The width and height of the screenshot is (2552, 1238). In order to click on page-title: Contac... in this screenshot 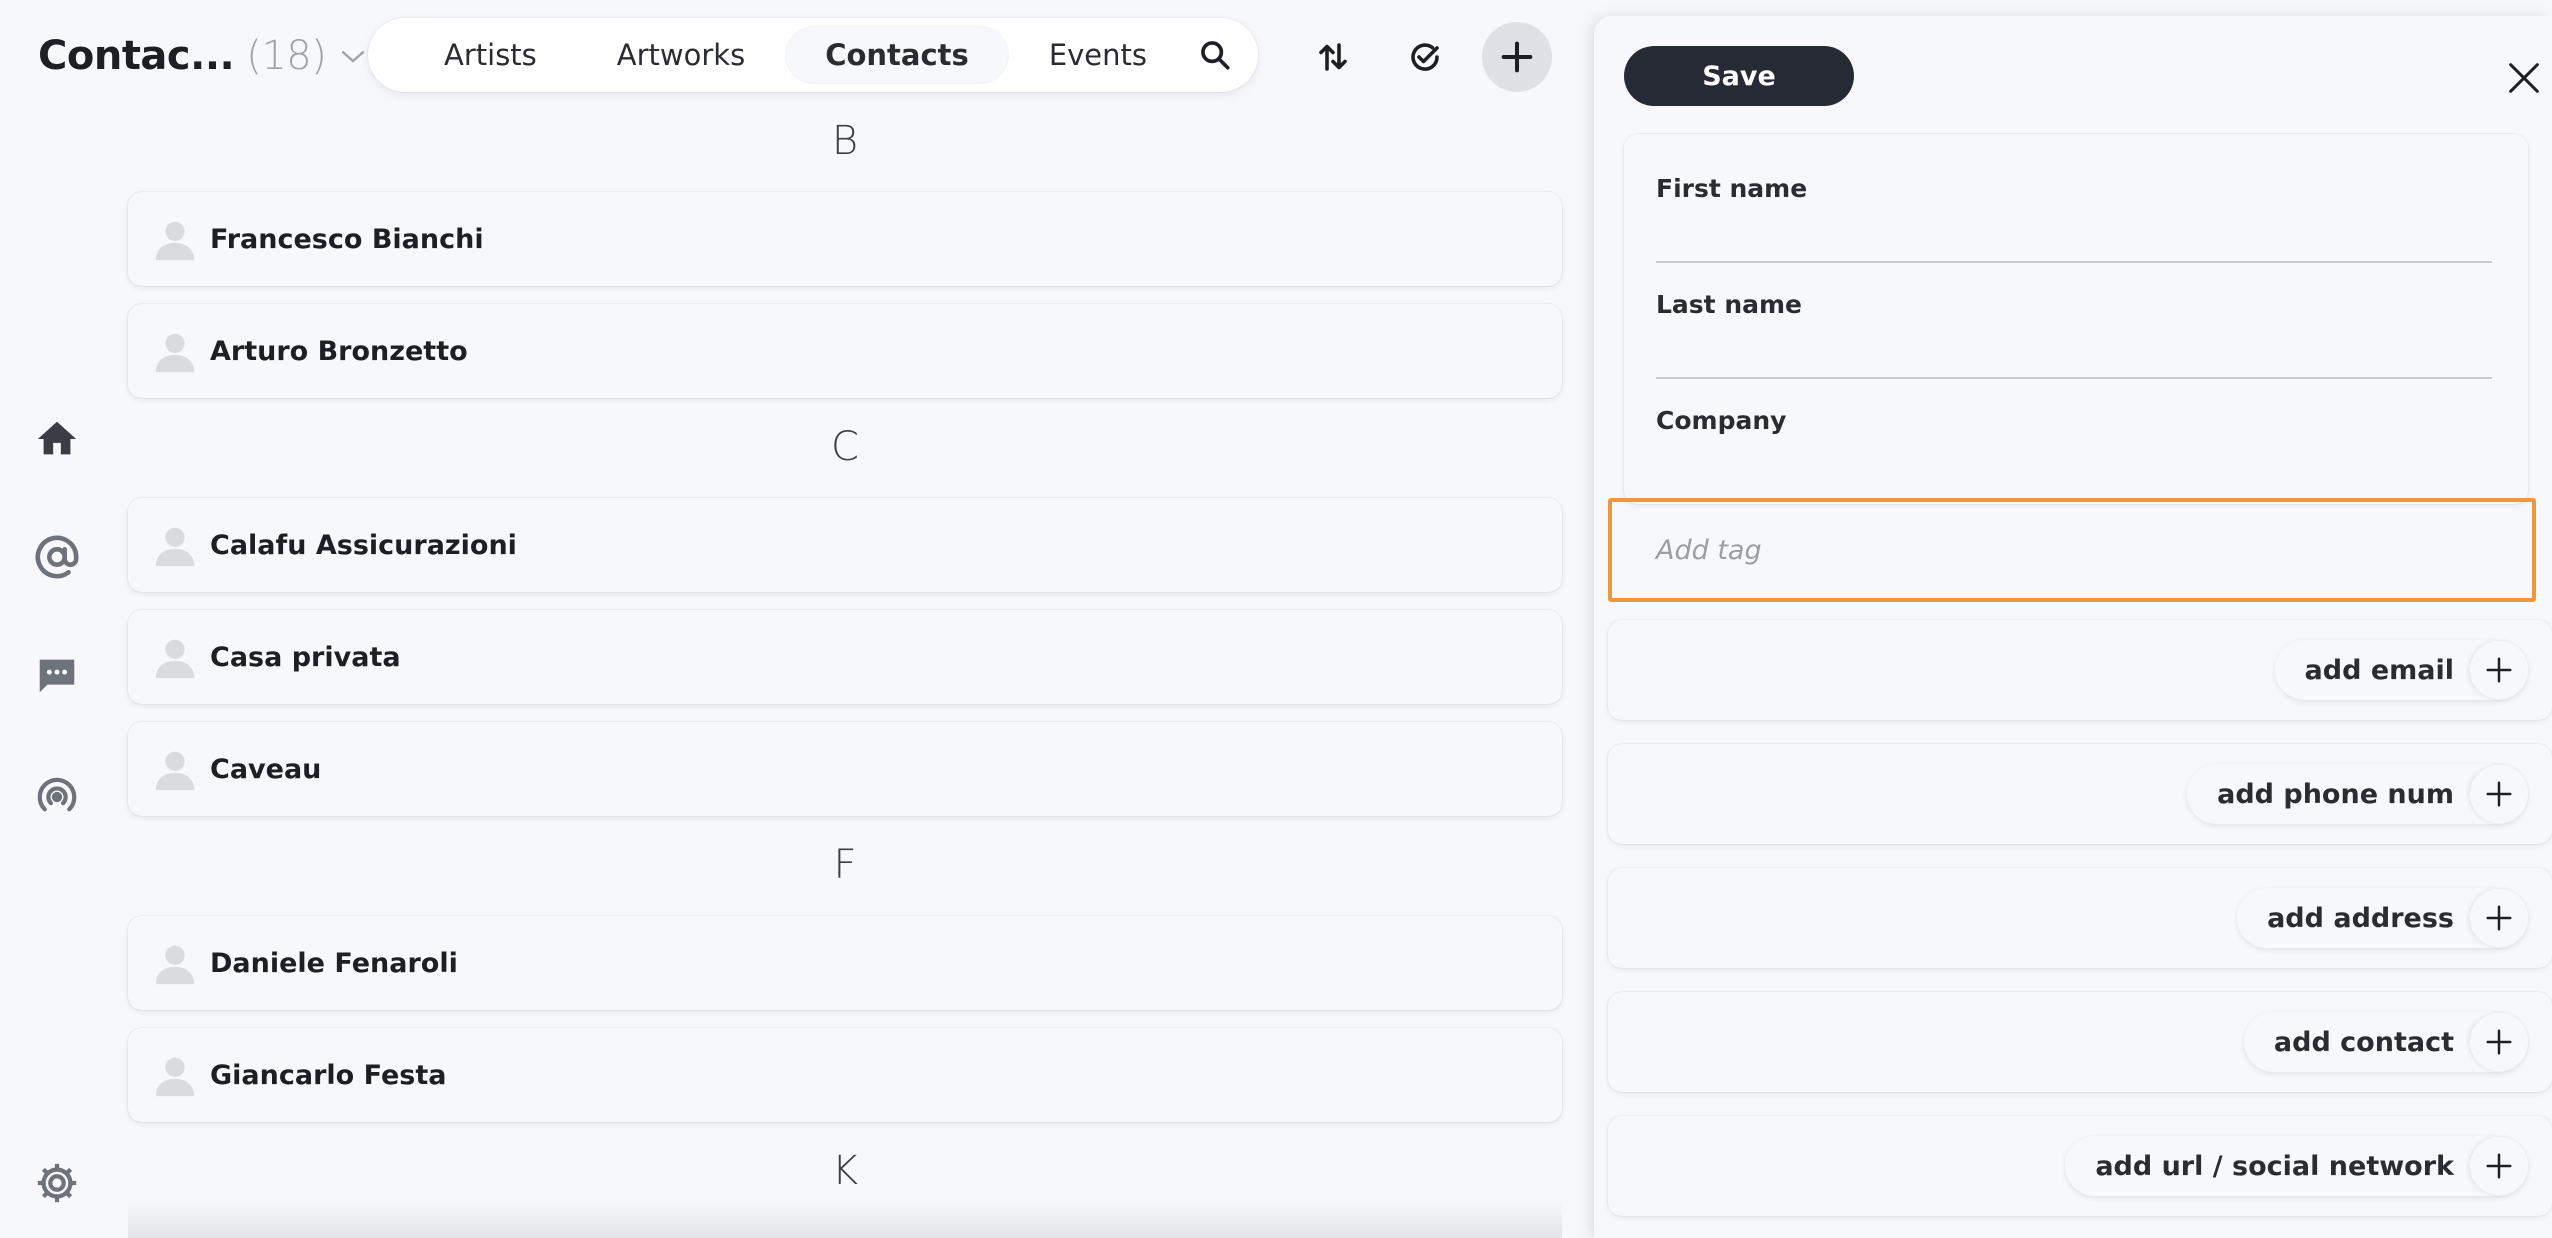, I will do `click(136, 56)`.